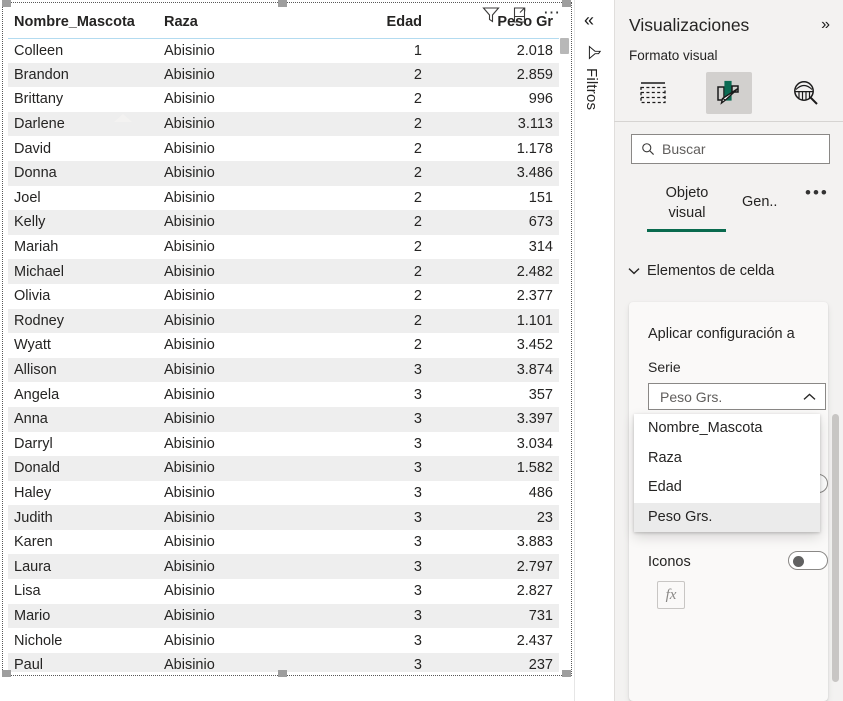 The height and width of the screenshot is (701, 843). I want to click on cell-nombre-mascota: Olivia, so click(83, 296).